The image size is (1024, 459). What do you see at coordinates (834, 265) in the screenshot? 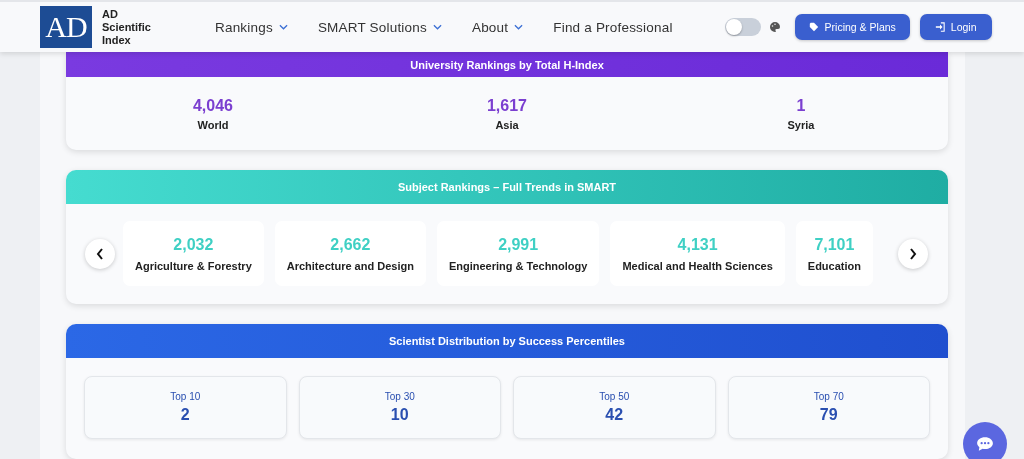
I see `subject-name: Education` at bounding box center [834, 265].